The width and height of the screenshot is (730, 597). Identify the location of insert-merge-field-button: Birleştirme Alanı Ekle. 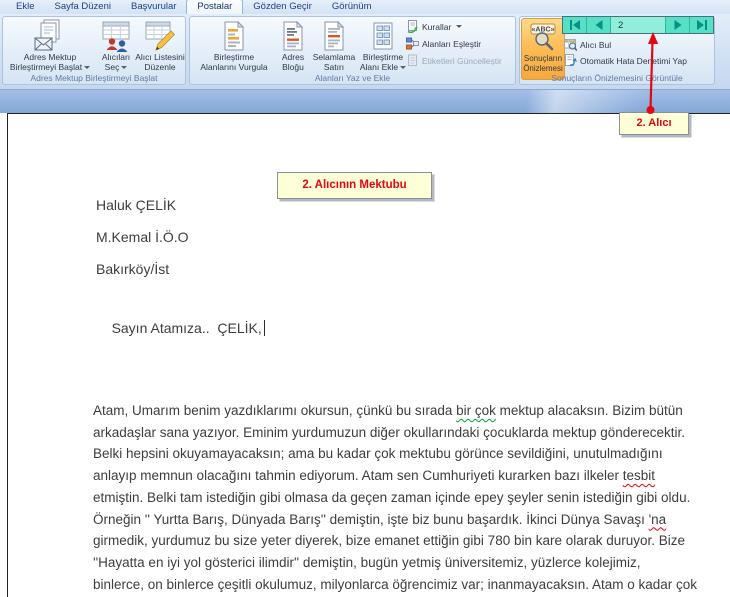
(383, 45).